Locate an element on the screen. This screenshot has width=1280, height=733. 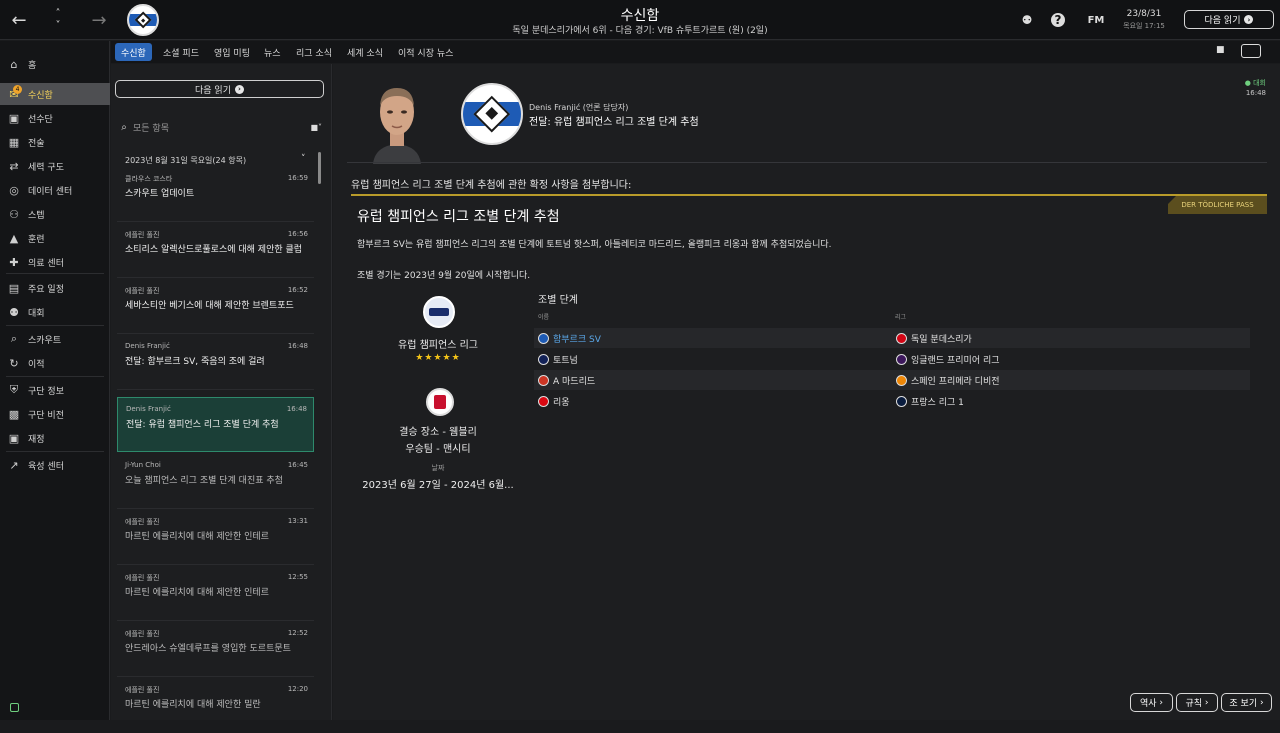
date-label: 날짜 is located at coordinates (438, 468).